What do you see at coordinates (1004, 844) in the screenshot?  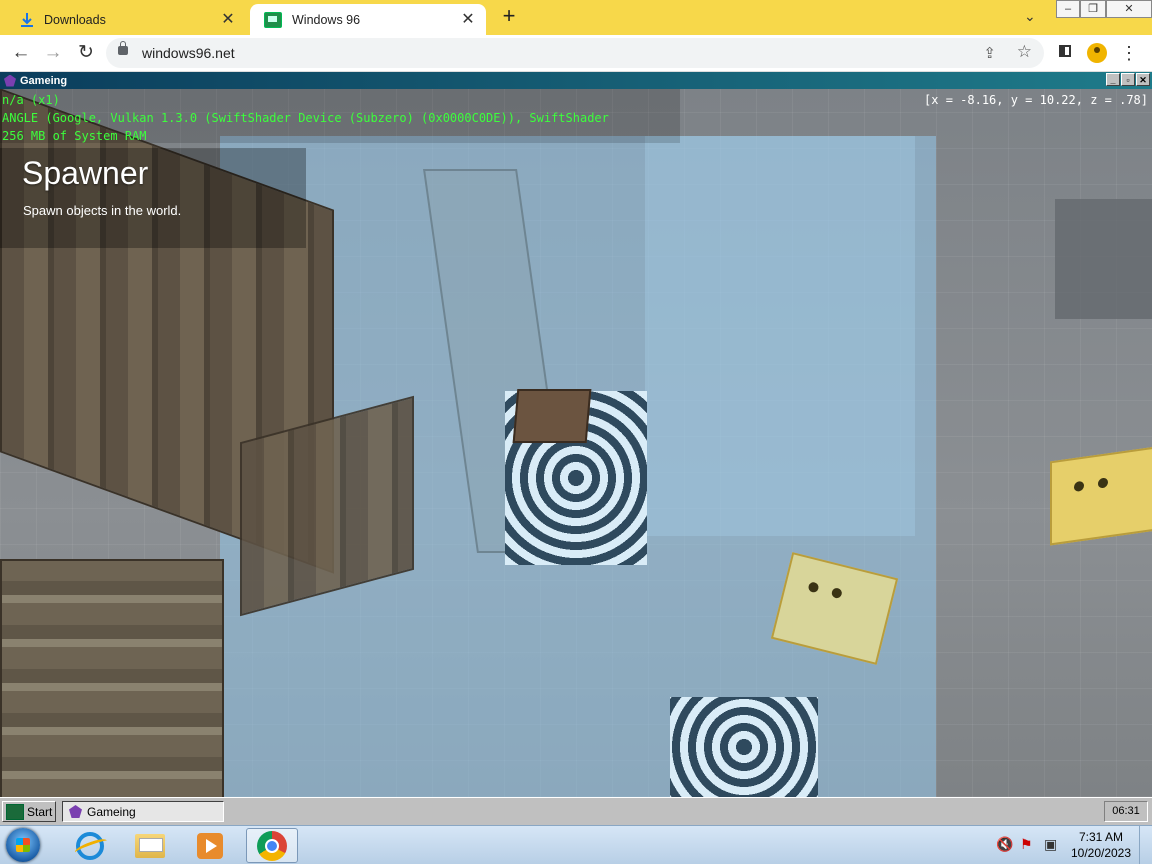 I see `volume-muted-icon: 🔇` at bounding box center [1004, 844].